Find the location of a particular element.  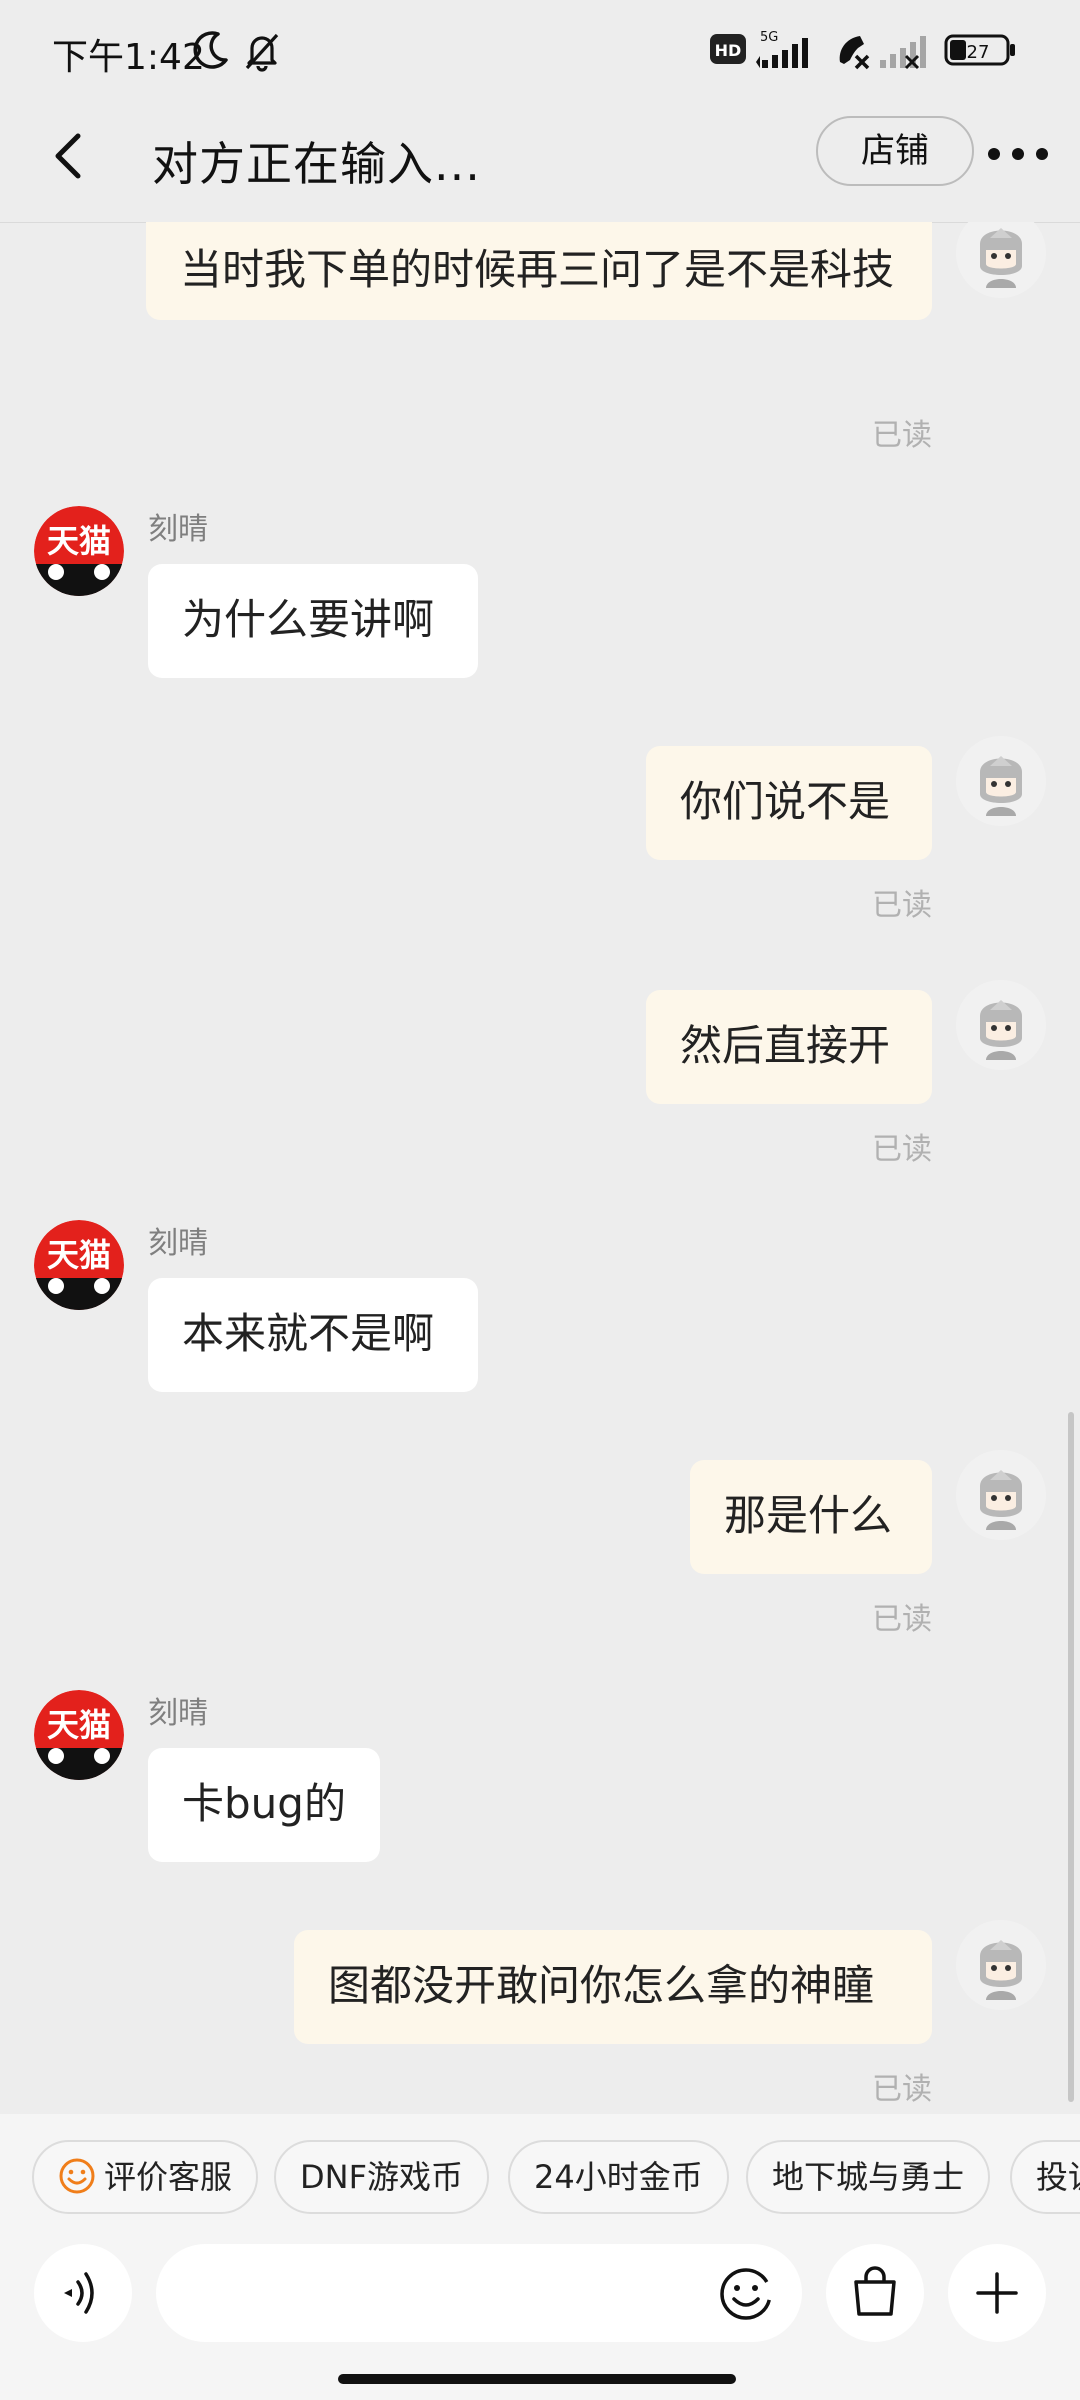

hd-text: HD is located at coordinates (728, 50).